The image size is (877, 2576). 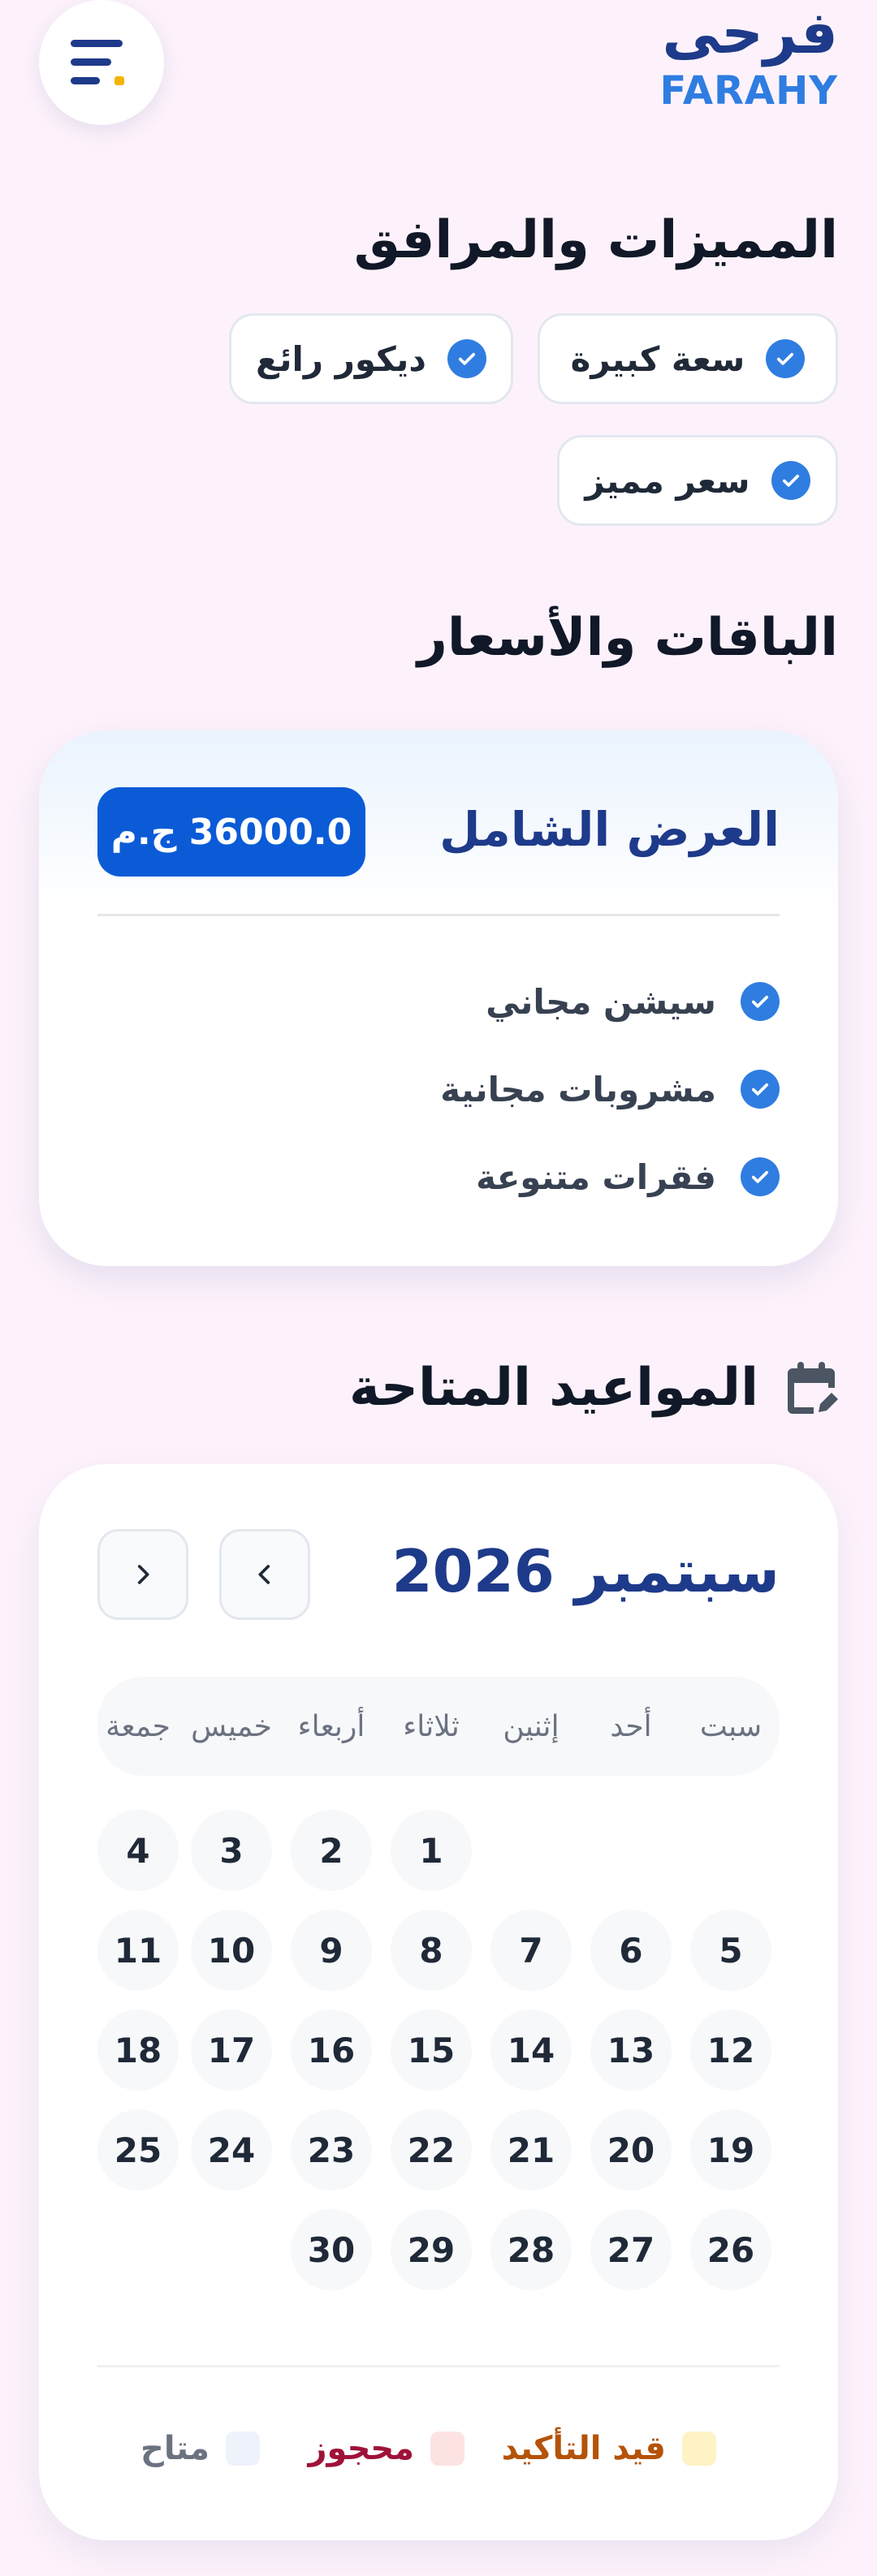 What do you see at coordinates (231, 1851) in the screenshot?
I see `calendar-day: 3` at bounding box center [231, 1851].